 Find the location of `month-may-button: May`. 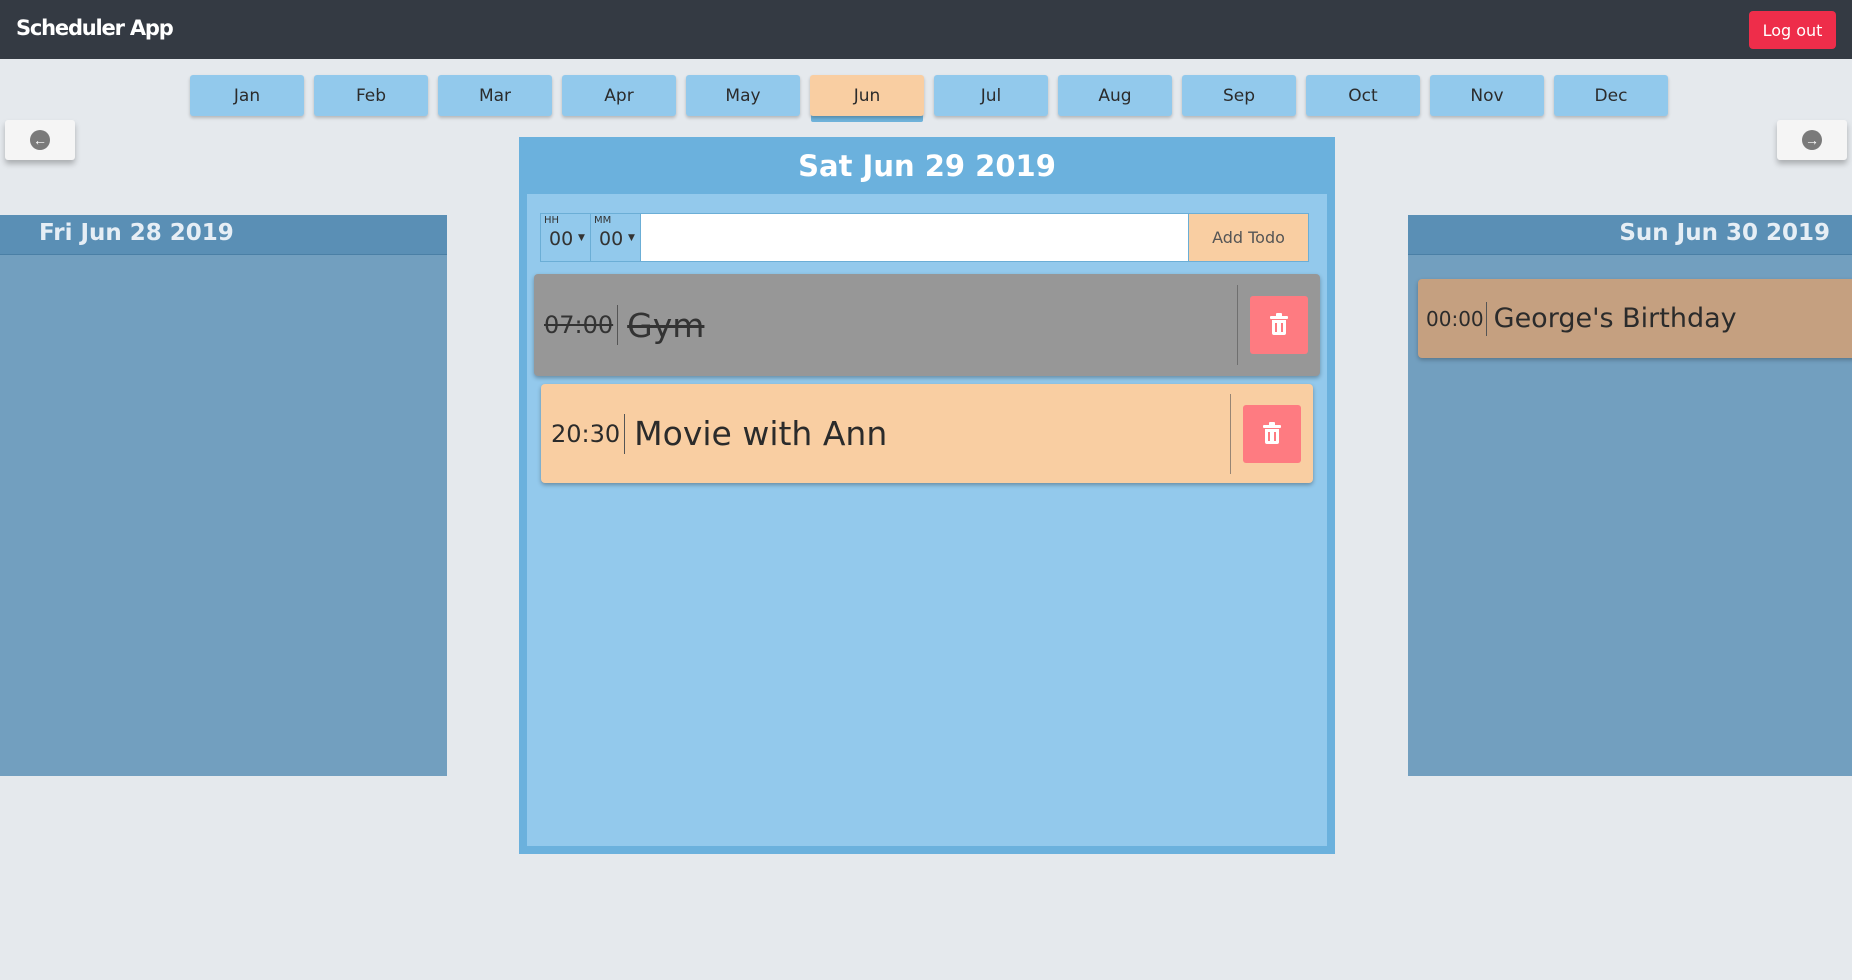

month-may-button: May is located at coordinates (743, 95).